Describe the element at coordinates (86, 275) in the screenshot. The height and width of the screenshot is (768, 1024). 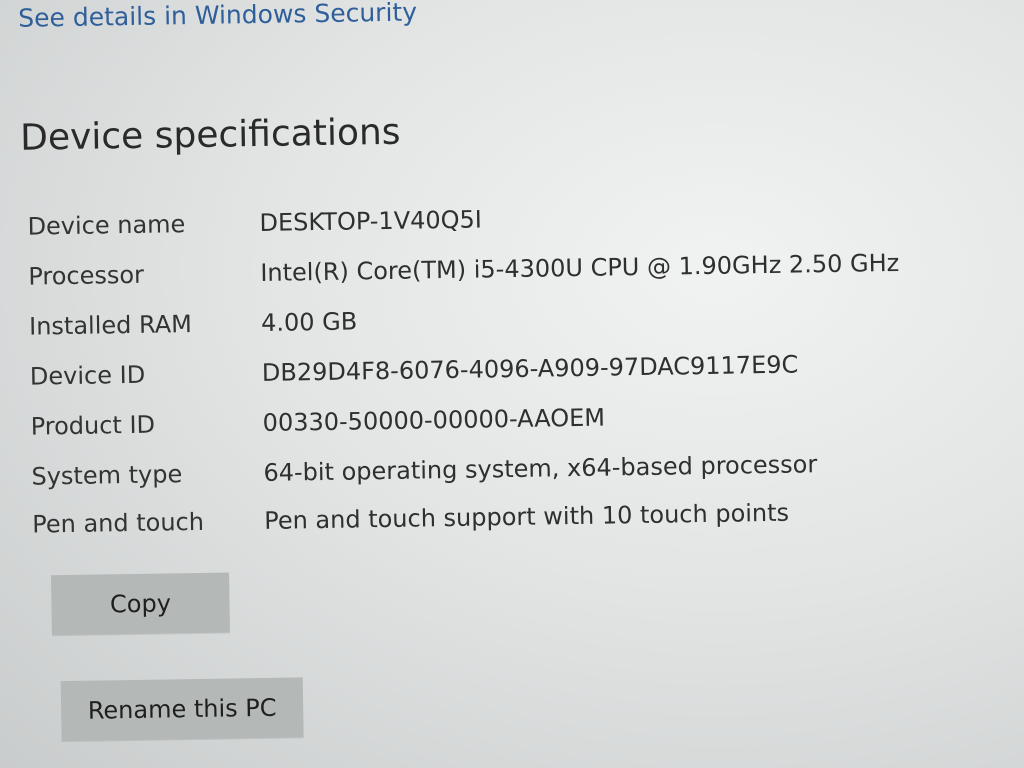
I see `spec-label: Processor` at that location.